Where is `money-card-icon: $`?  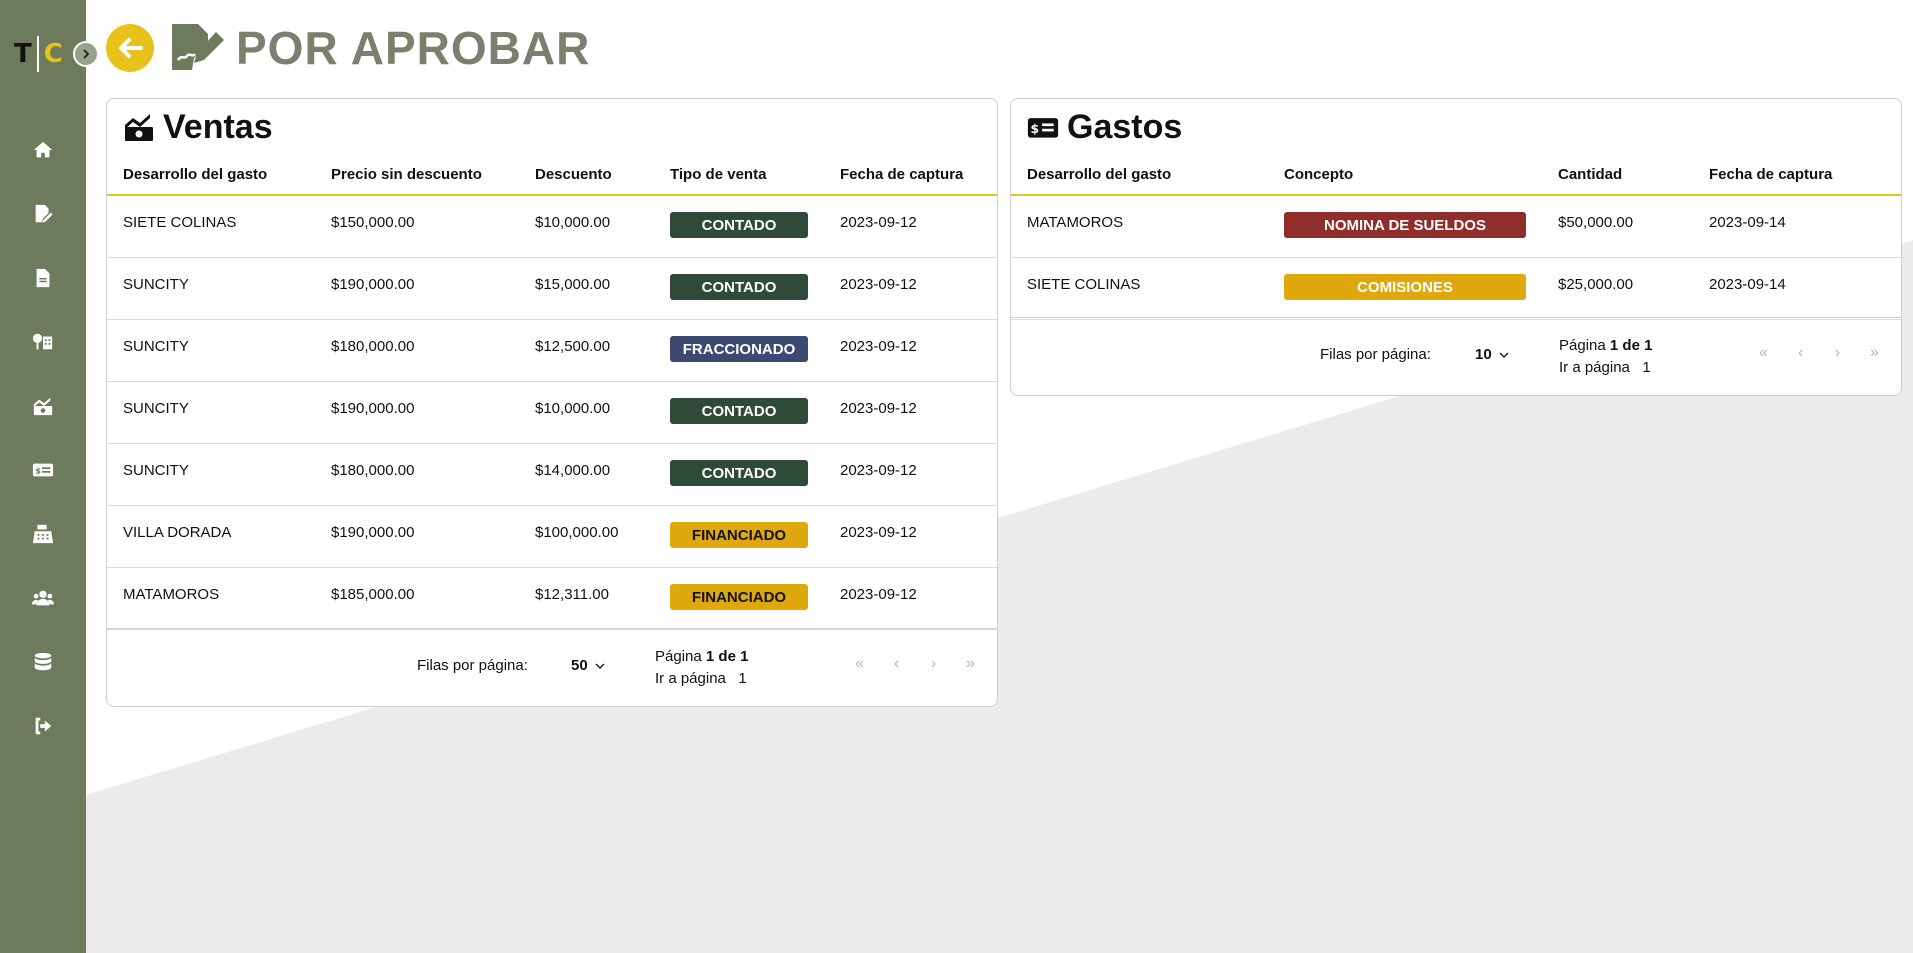 money-card-icon: $ is located at coordinates (43, 470).